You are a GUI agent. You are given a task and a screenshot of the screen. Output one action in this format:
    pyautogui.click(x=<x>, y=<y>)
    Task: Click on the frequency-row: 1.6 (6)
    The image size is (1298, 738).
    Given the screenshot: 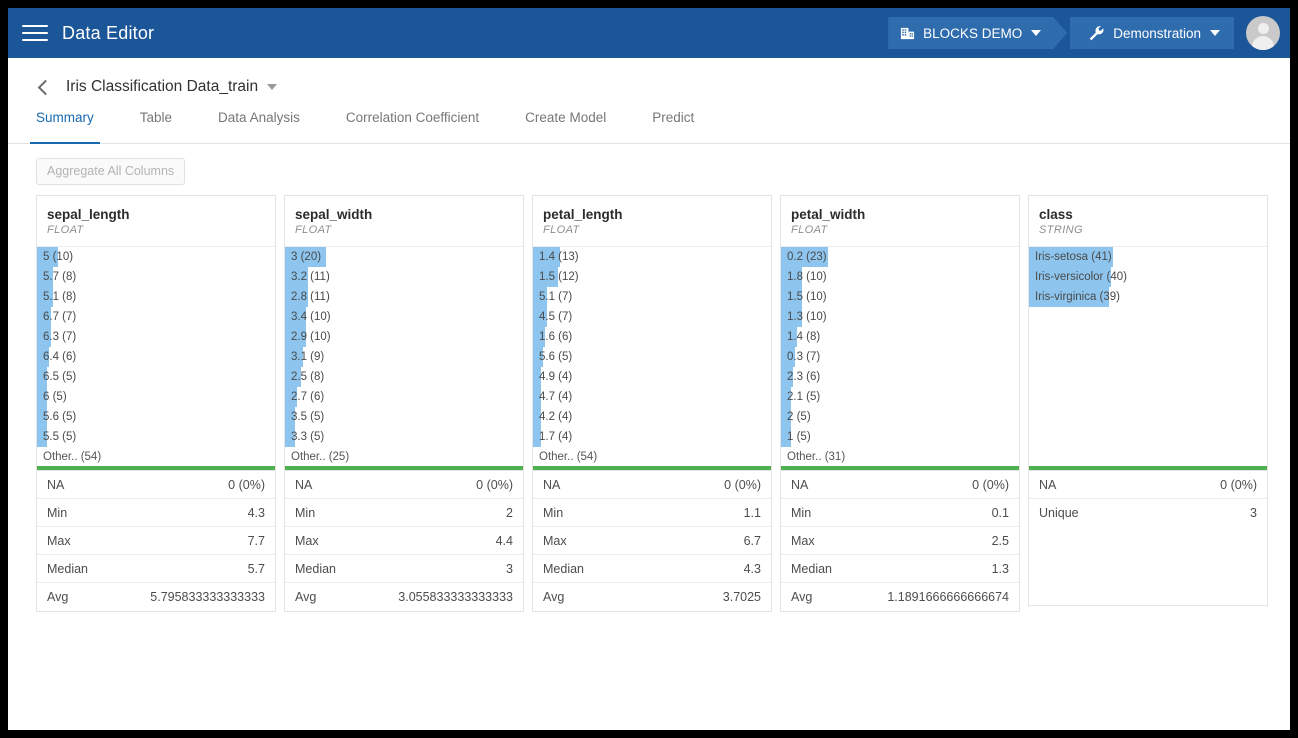 What is the action you would take?
    pyautogui.click(x=652, y=337)
    